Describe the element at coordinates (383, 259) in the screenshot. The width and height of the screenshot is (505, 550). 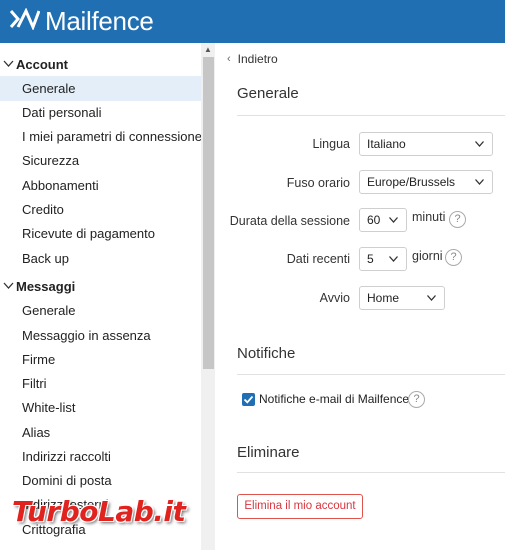
I see `recent-data-select: 5` at that location.